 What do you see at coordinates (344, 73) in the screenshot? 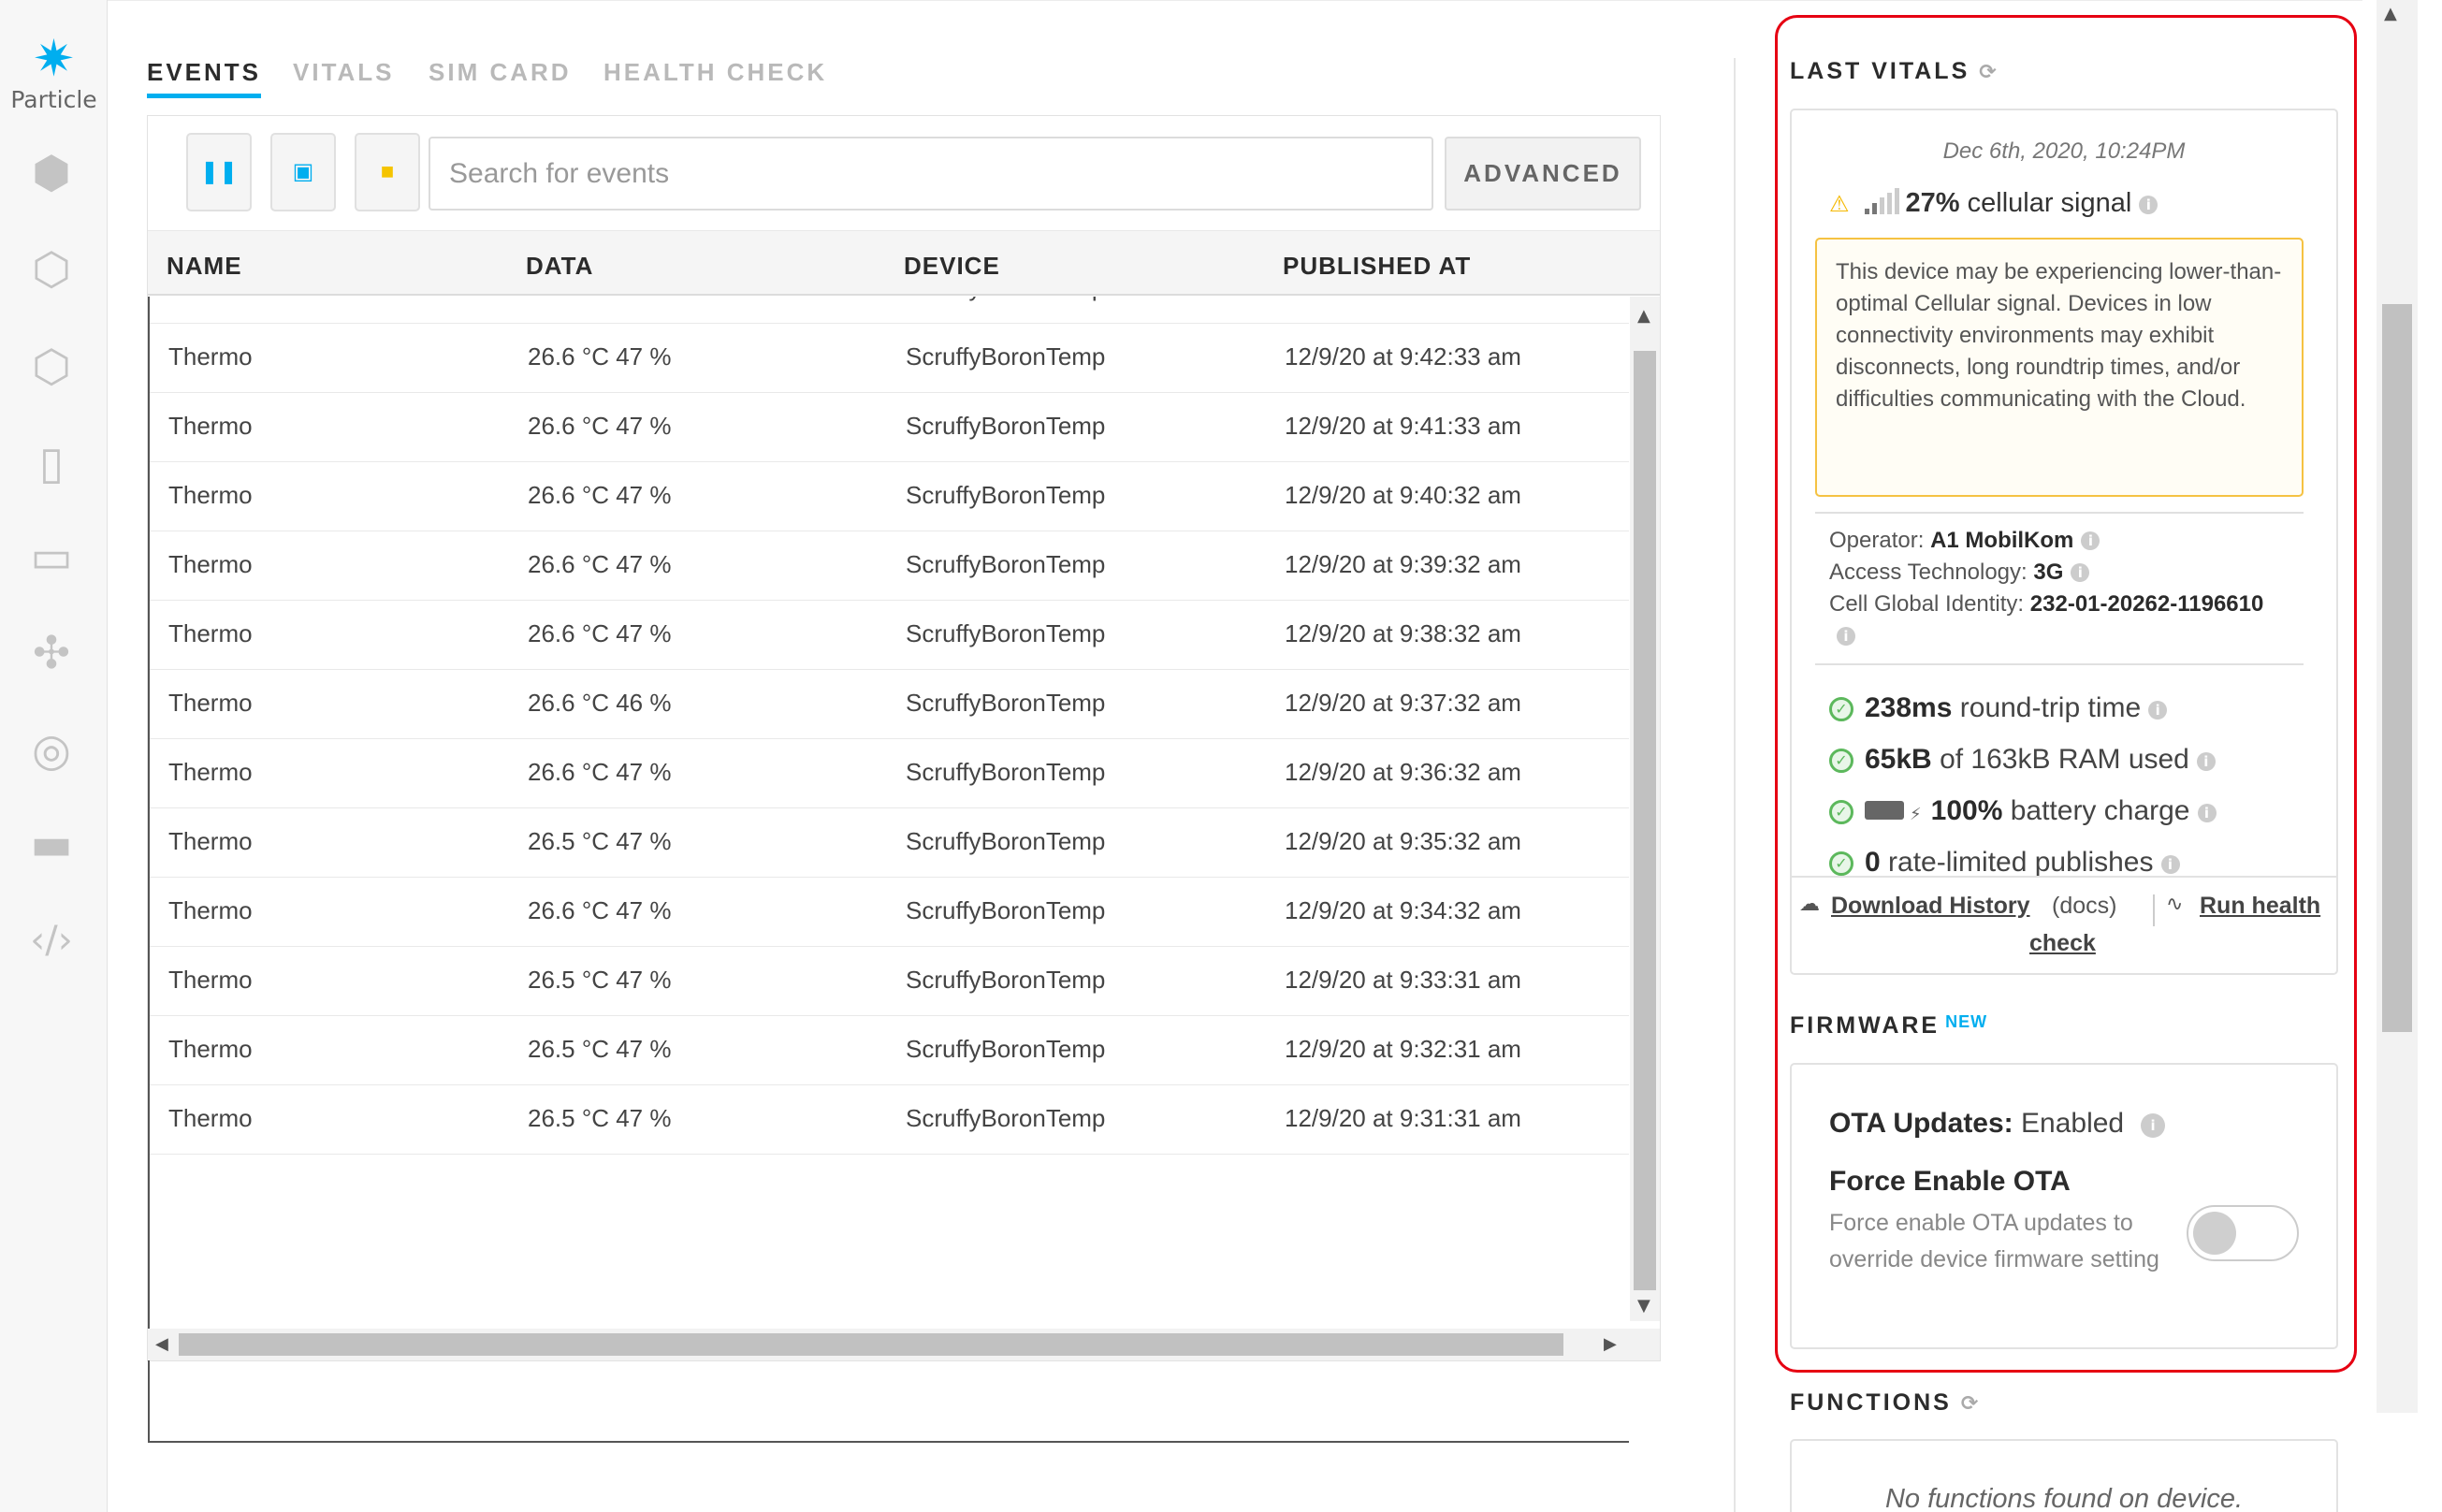
I see `tab-vitals: VITALS` at bounding box center [344, 73].